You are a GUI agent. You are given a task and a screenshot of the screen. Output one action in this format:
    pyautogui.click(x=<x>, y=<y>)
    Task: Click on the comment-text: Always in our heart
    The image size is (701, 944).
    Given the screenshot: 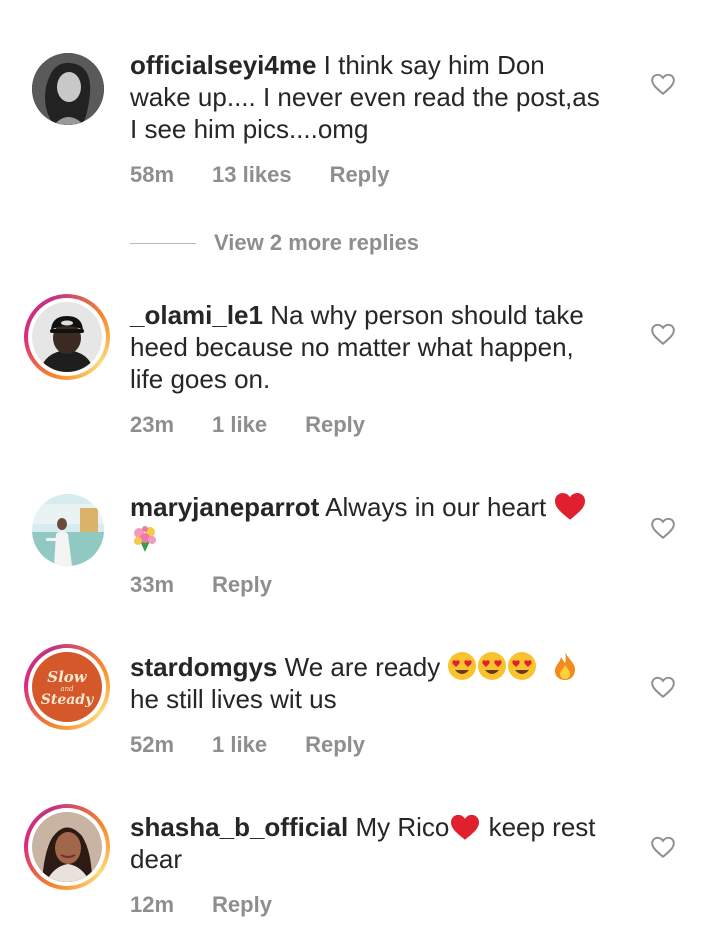 What is the action you would take?
    pyautogui.click(x=436, y=507)
    